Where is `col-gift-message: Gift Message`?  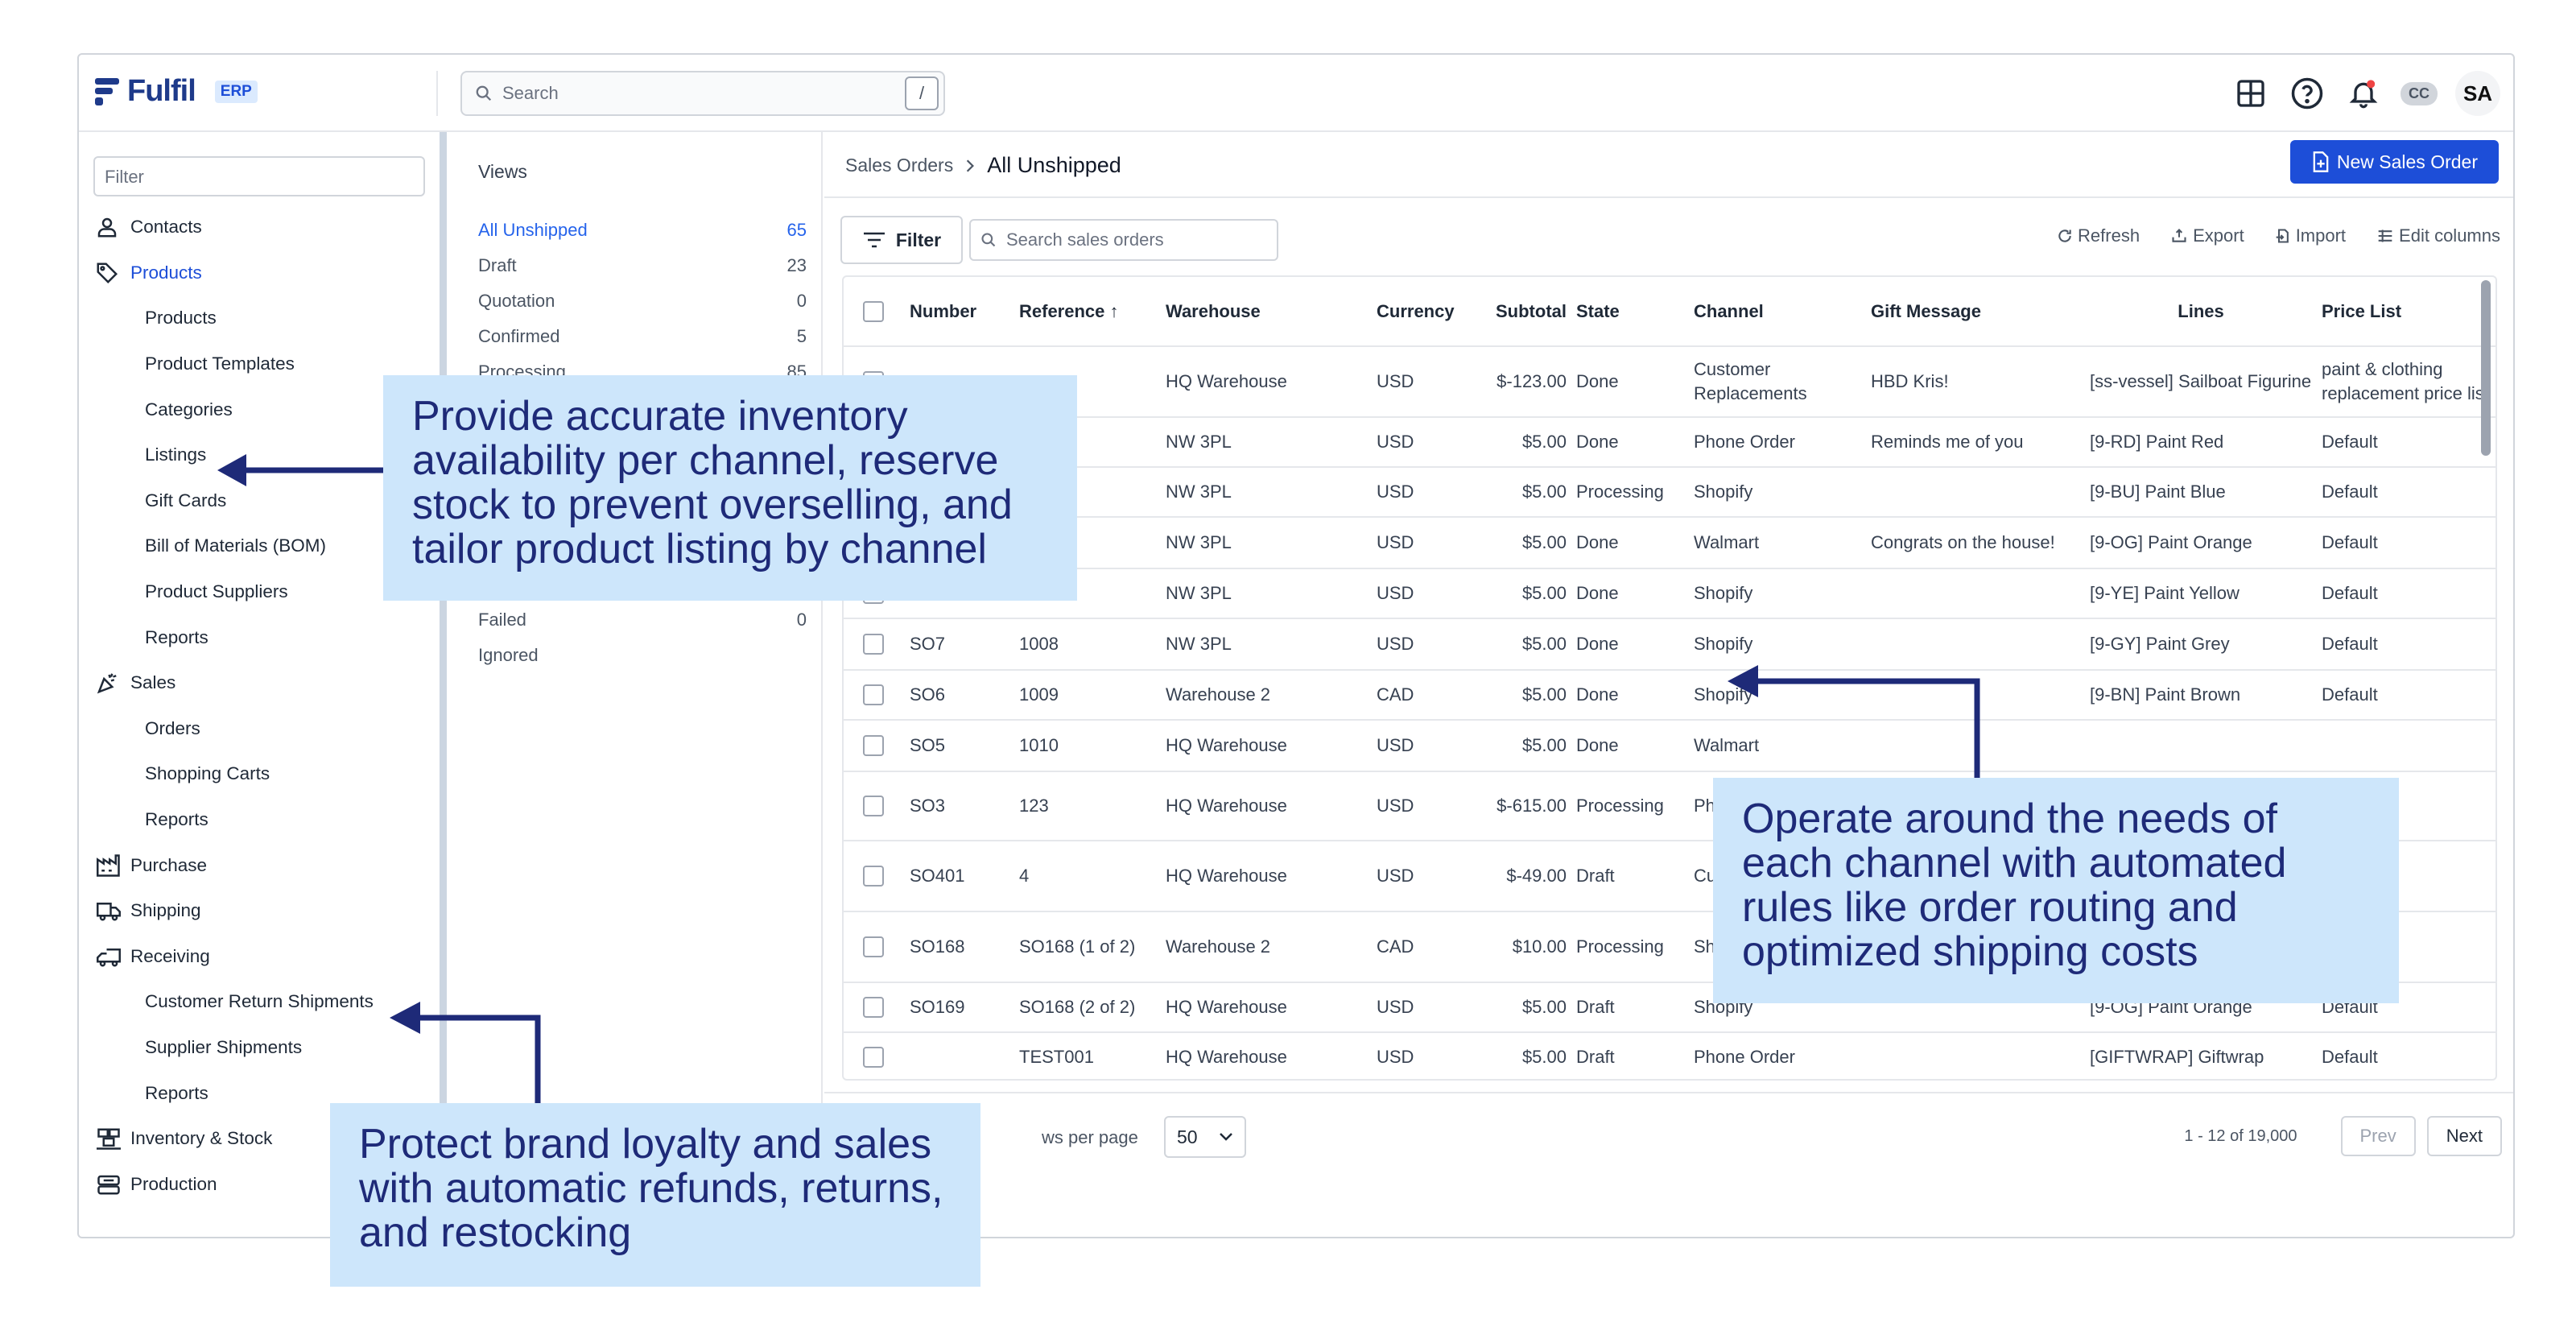 col-gift-message: Gift Message is located at coordinates (1975, 312).